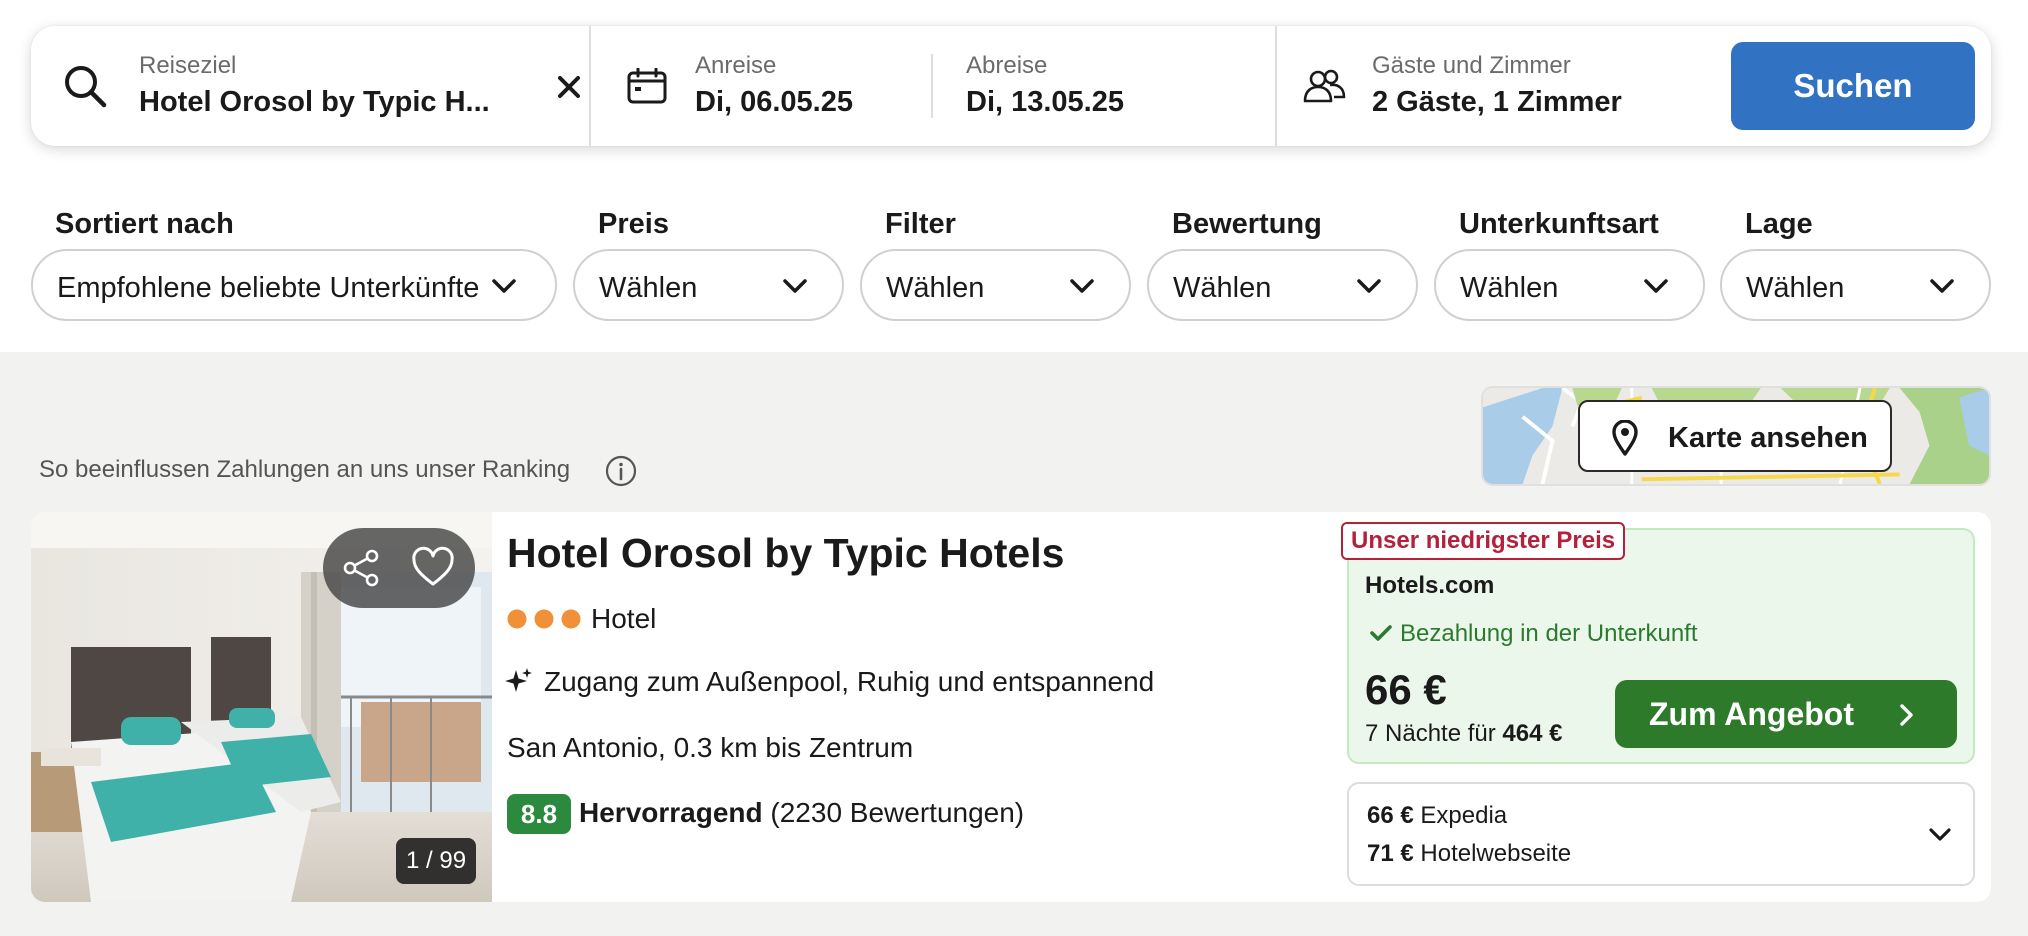 Image resolution: width=2028 pixels, height=936 pixels. I want to click on map-pin-icon, so click(1625, 438).